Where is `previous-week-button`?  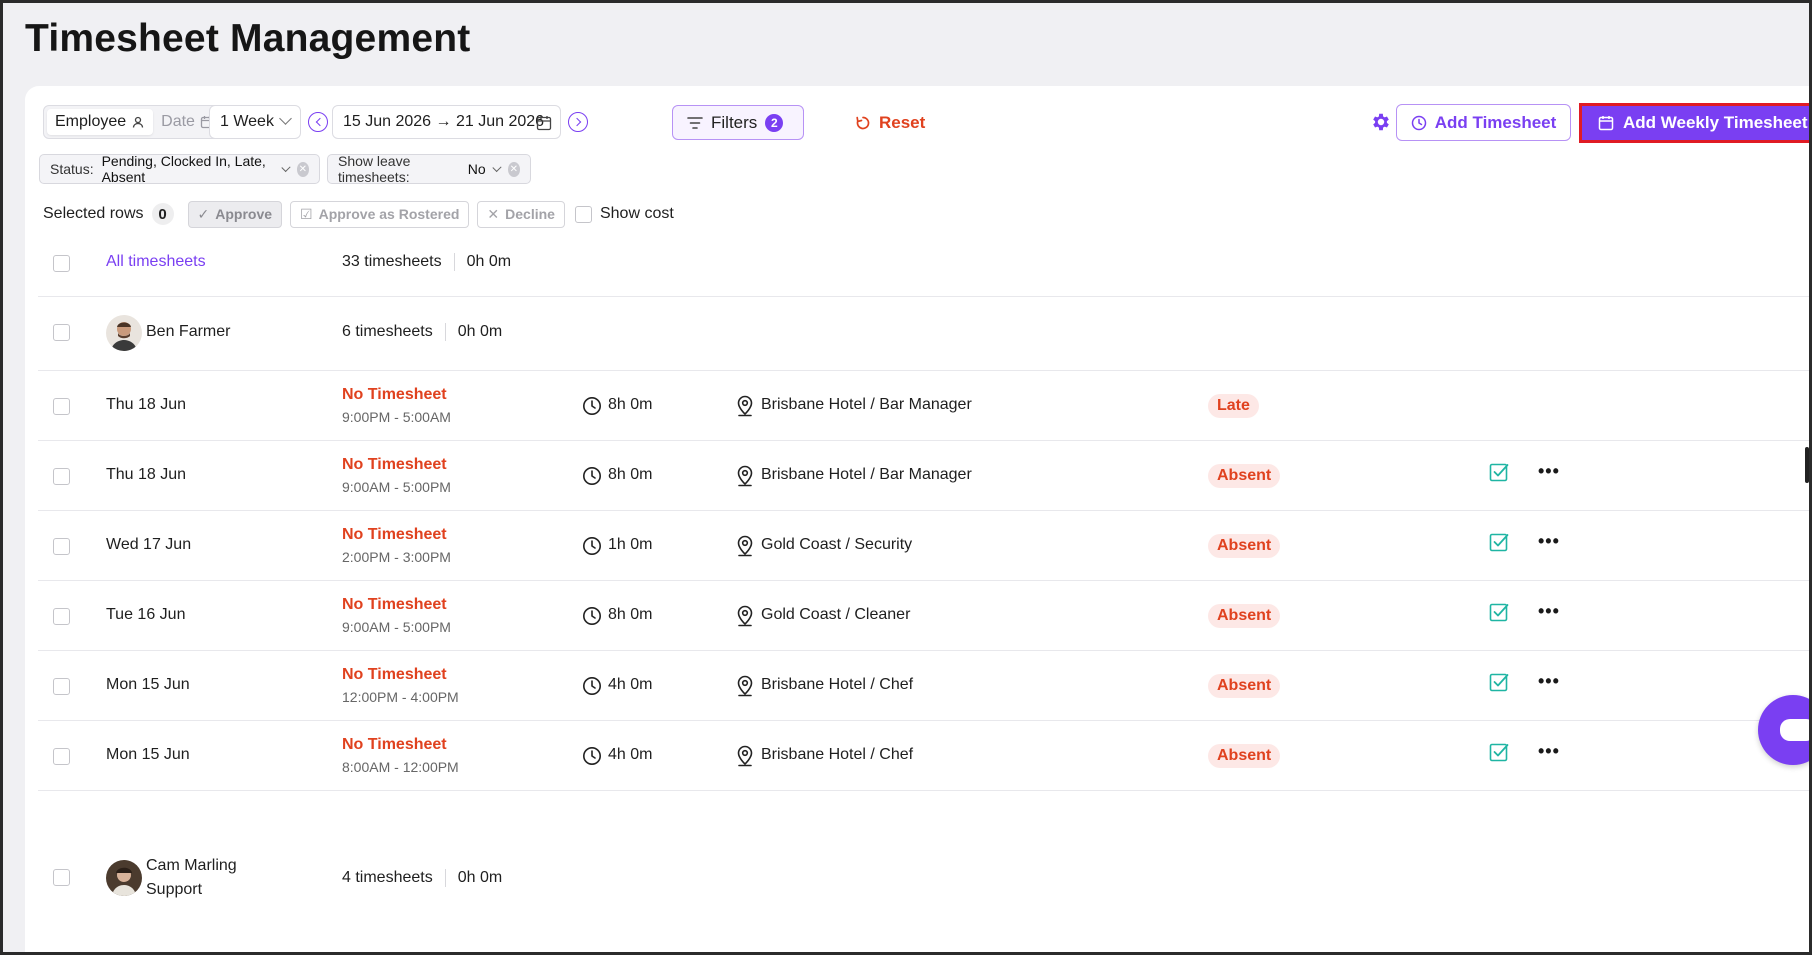
previous-week-button is located at coordinates (318, 122).